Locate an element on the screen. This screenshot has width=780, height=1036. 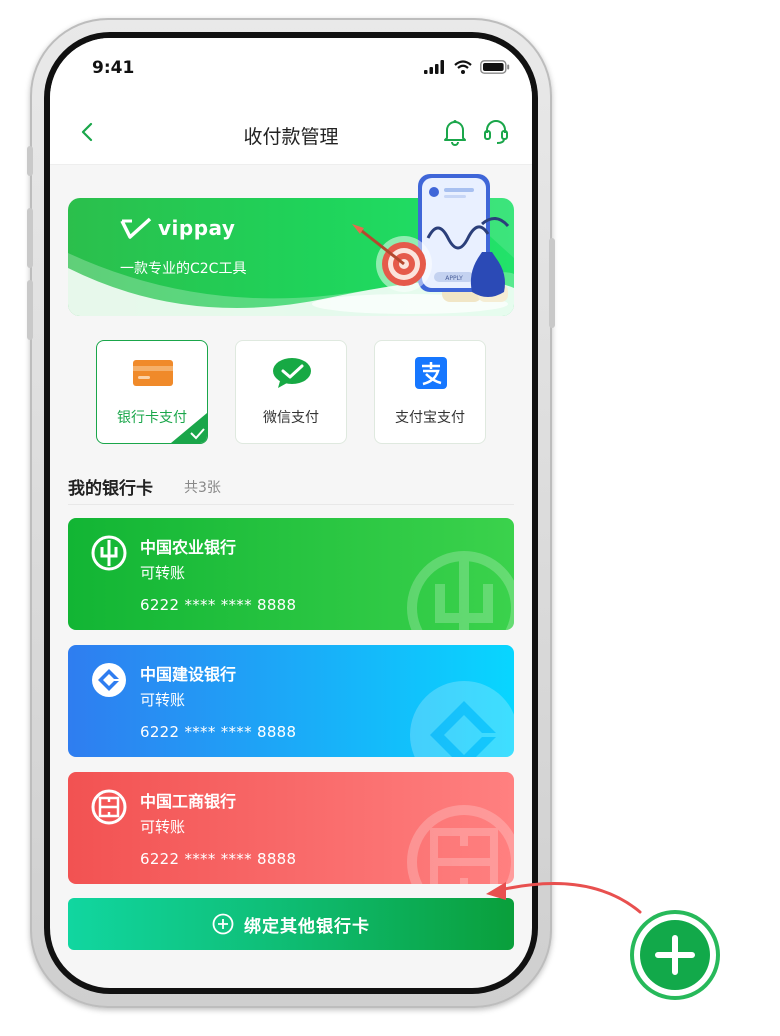
ccb-bank-watermark-icon is located at coordinates (462, 719).